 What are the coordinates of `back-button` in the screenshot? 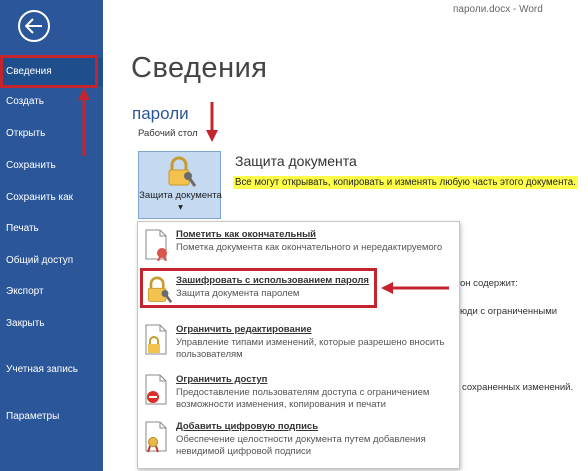 It's located at (34, 26).